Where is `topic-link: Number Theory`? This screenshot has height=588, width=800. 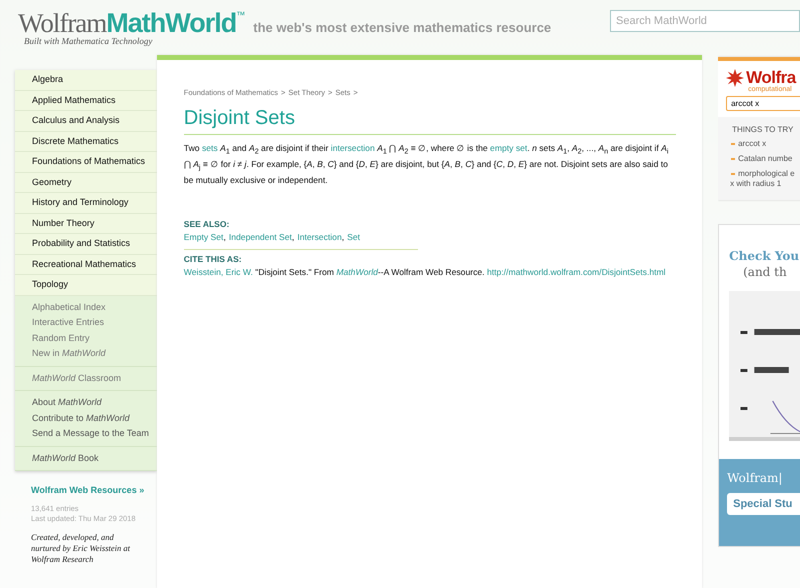 topic-link: Number Theory is located at coordinates (86, 224).